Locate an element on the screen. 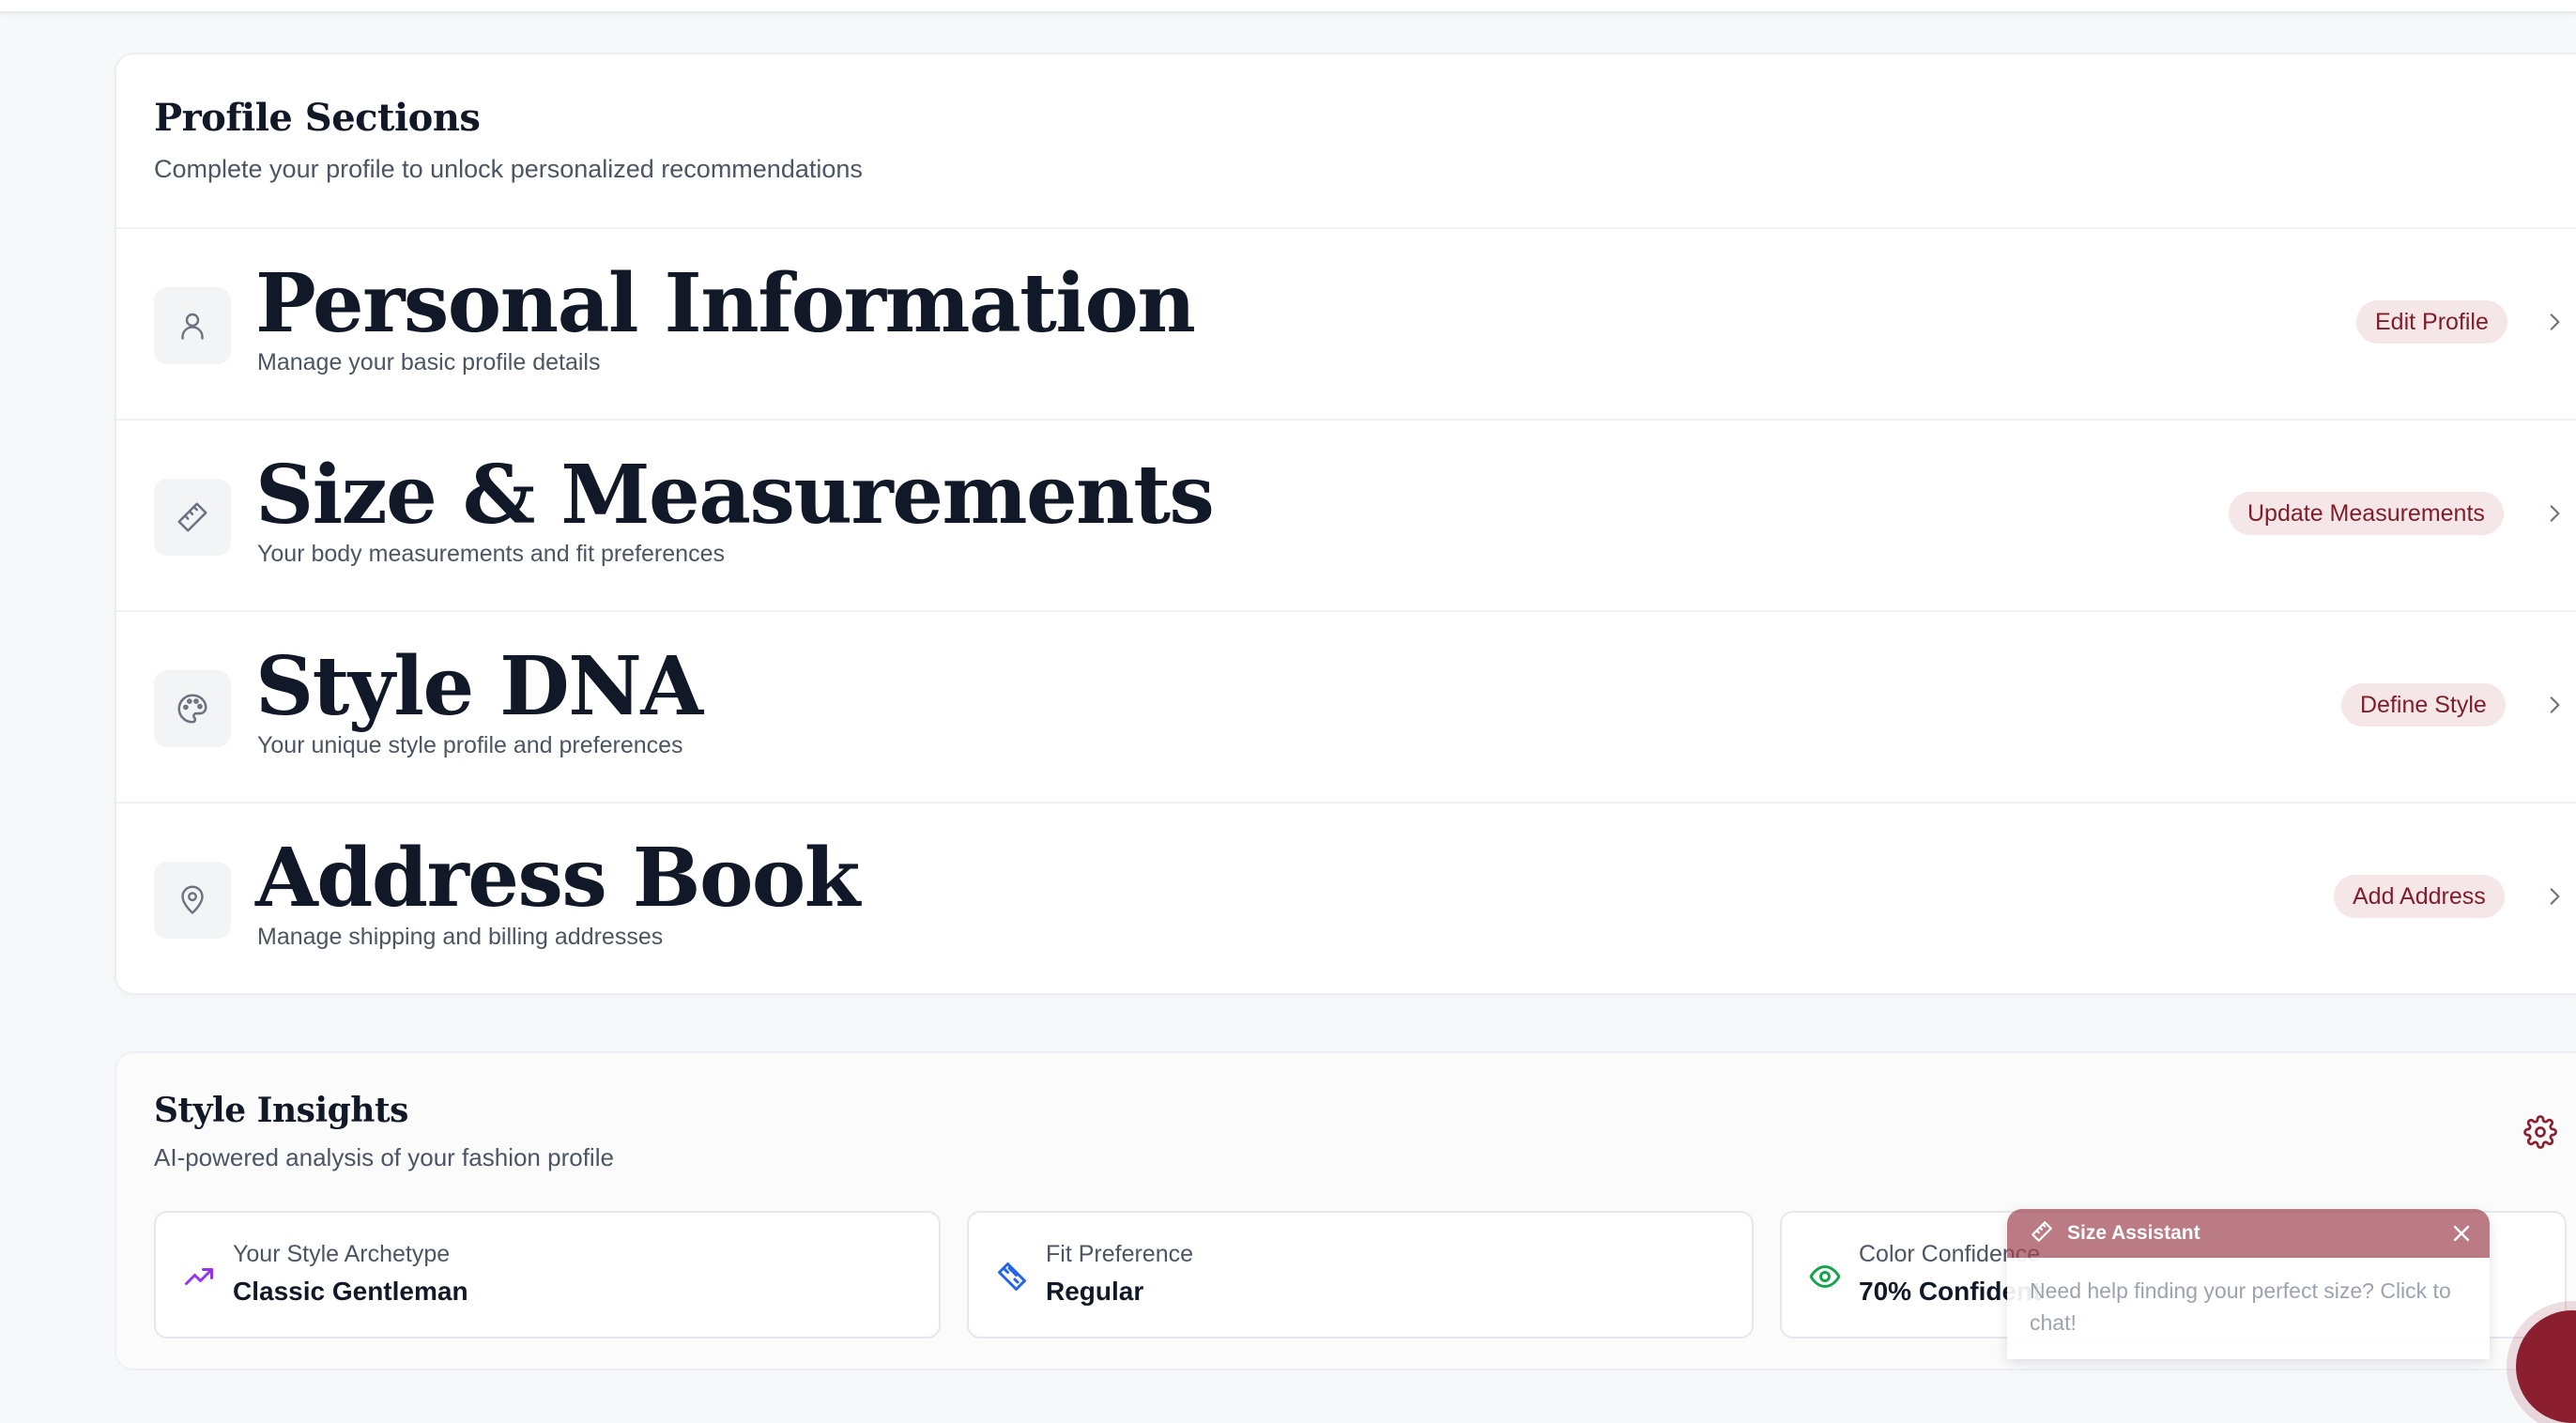  style-insights-title: Style Insights is located at coordinates (281, 1111).